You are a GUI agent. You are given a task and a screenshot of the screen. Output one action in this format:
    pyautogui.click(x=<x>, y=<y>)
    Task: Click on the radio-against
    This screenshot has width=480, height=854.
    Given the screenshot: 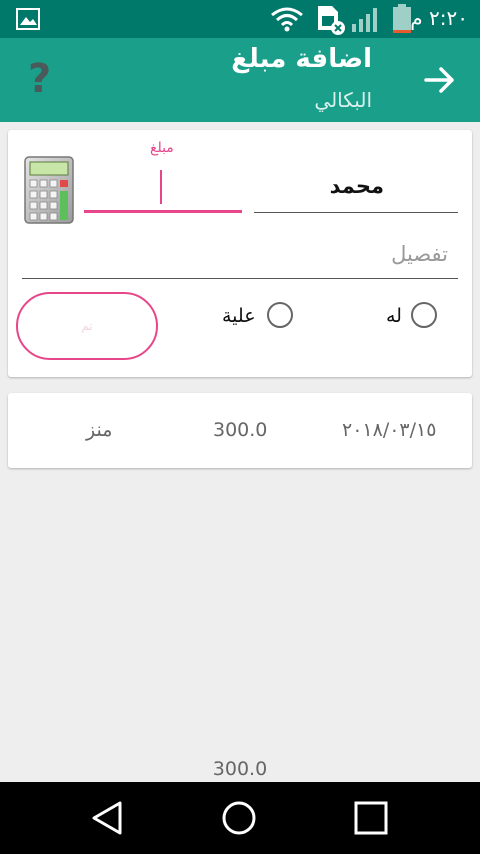 What is the action you would take?
    pyautogui.click(x=280, y=315)
    